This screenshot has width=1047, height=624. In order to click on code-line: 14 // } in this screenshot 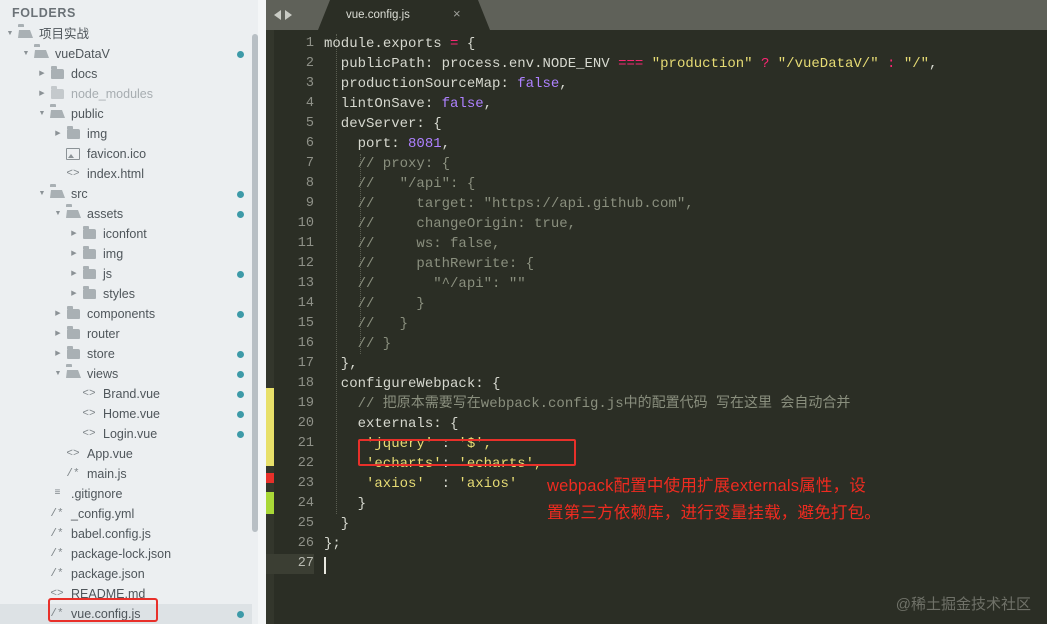, I will do `click(656, 304)`.